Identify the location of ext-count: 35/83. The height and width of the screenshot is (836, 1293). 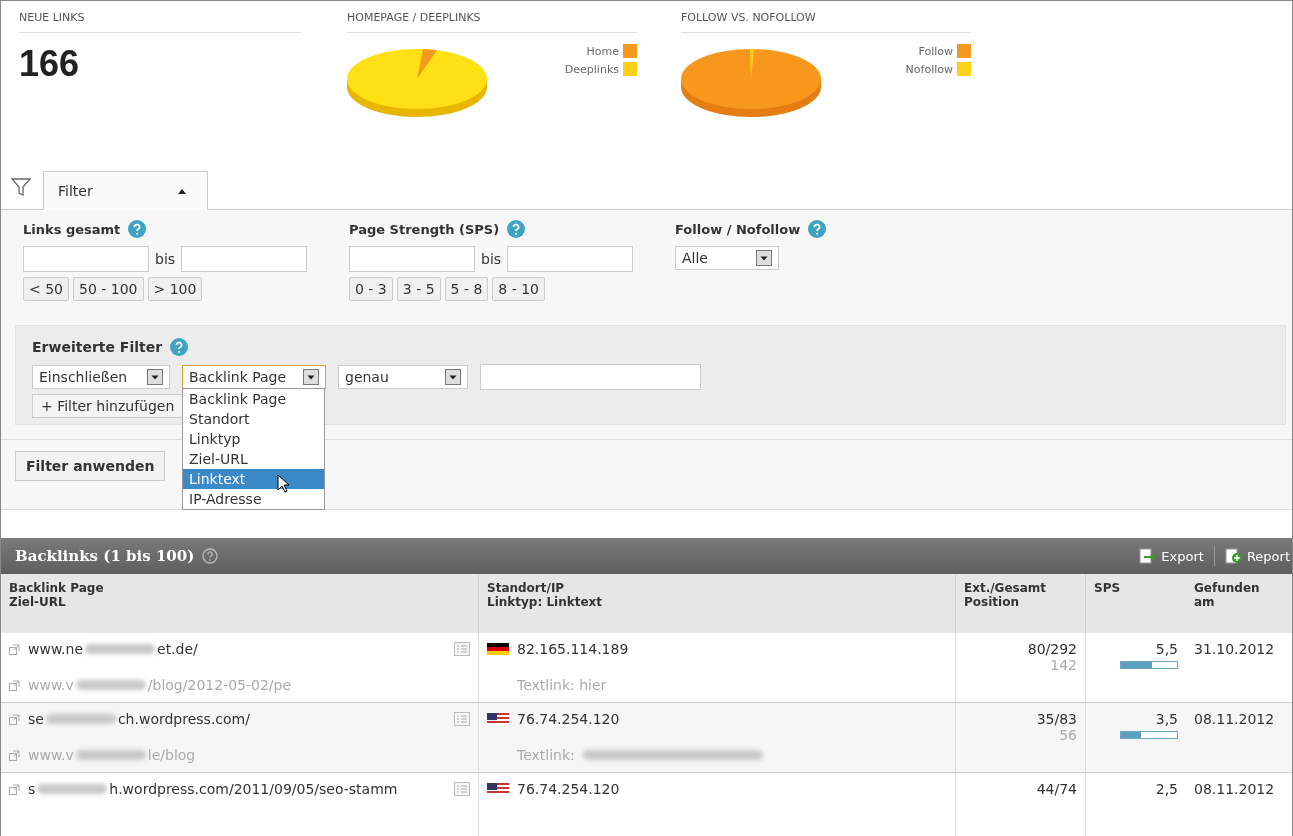
(1056, 719).